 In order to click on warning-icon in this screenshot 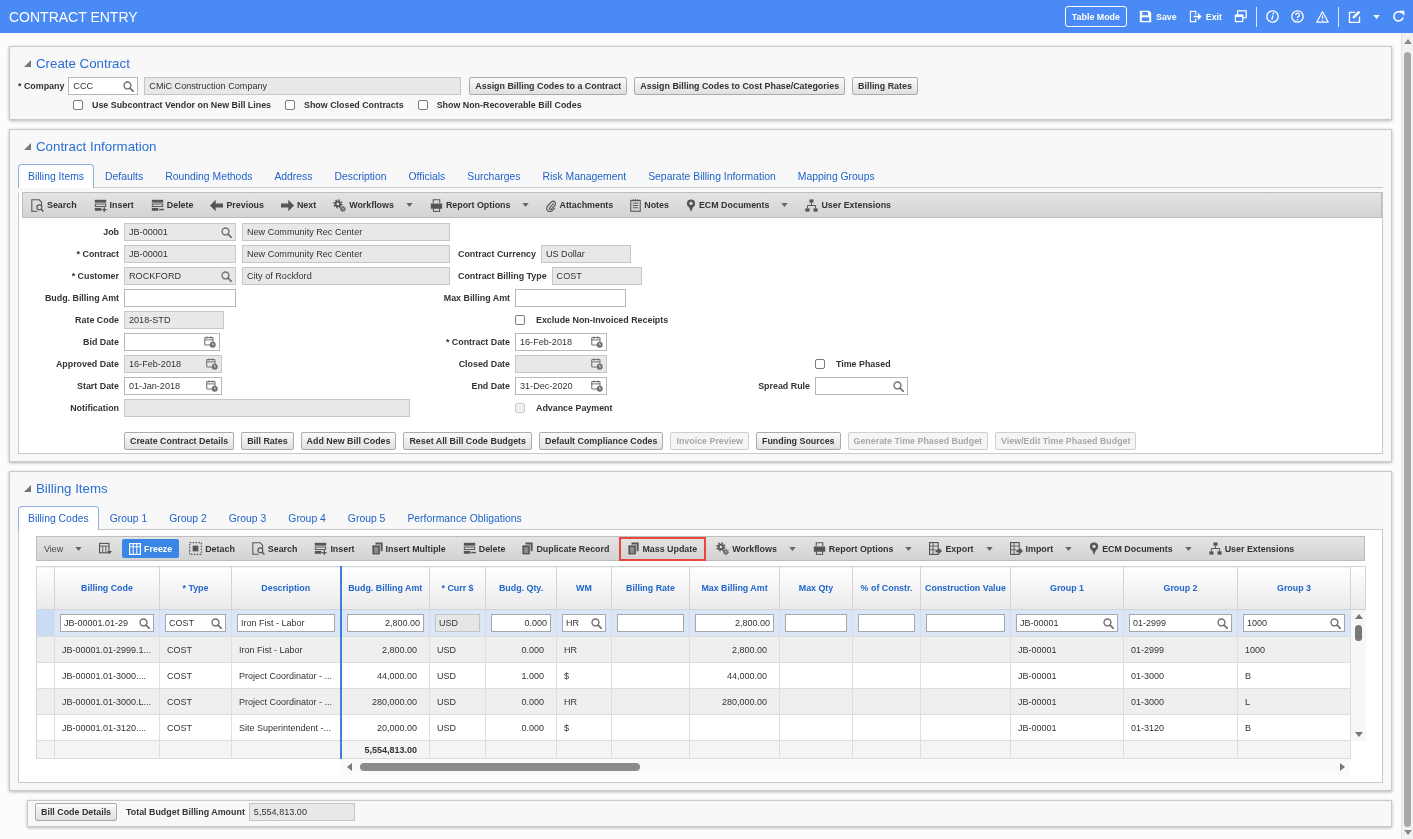, I will do `click(1322, 16)`.